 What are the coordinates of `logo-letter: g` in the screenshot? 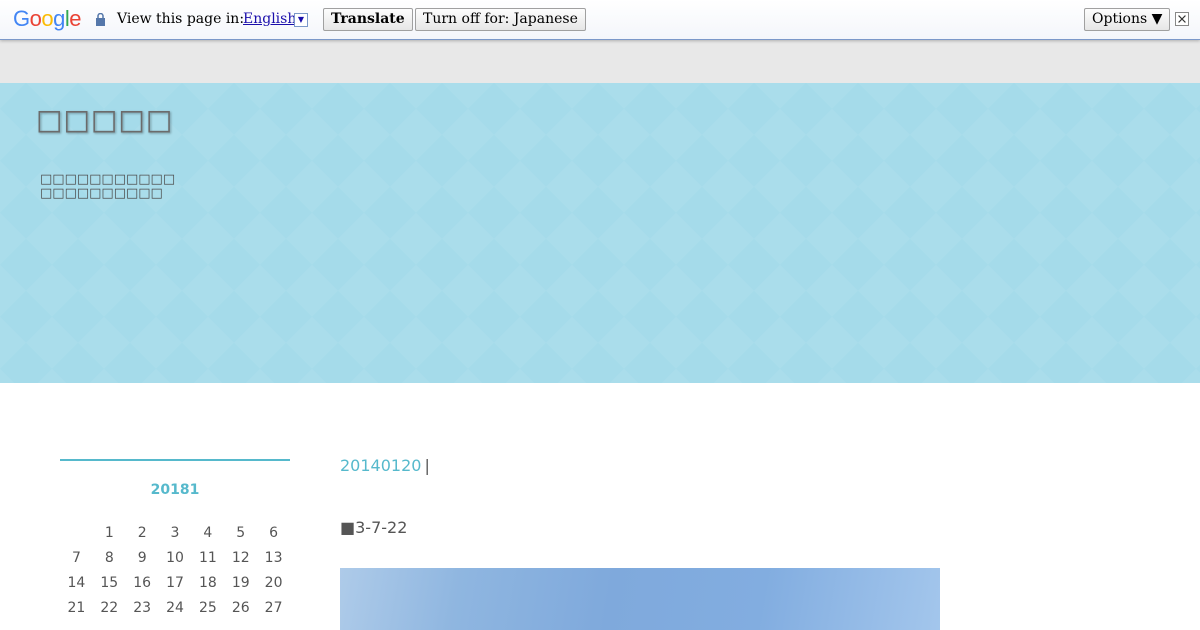 It's located at (59, 18).